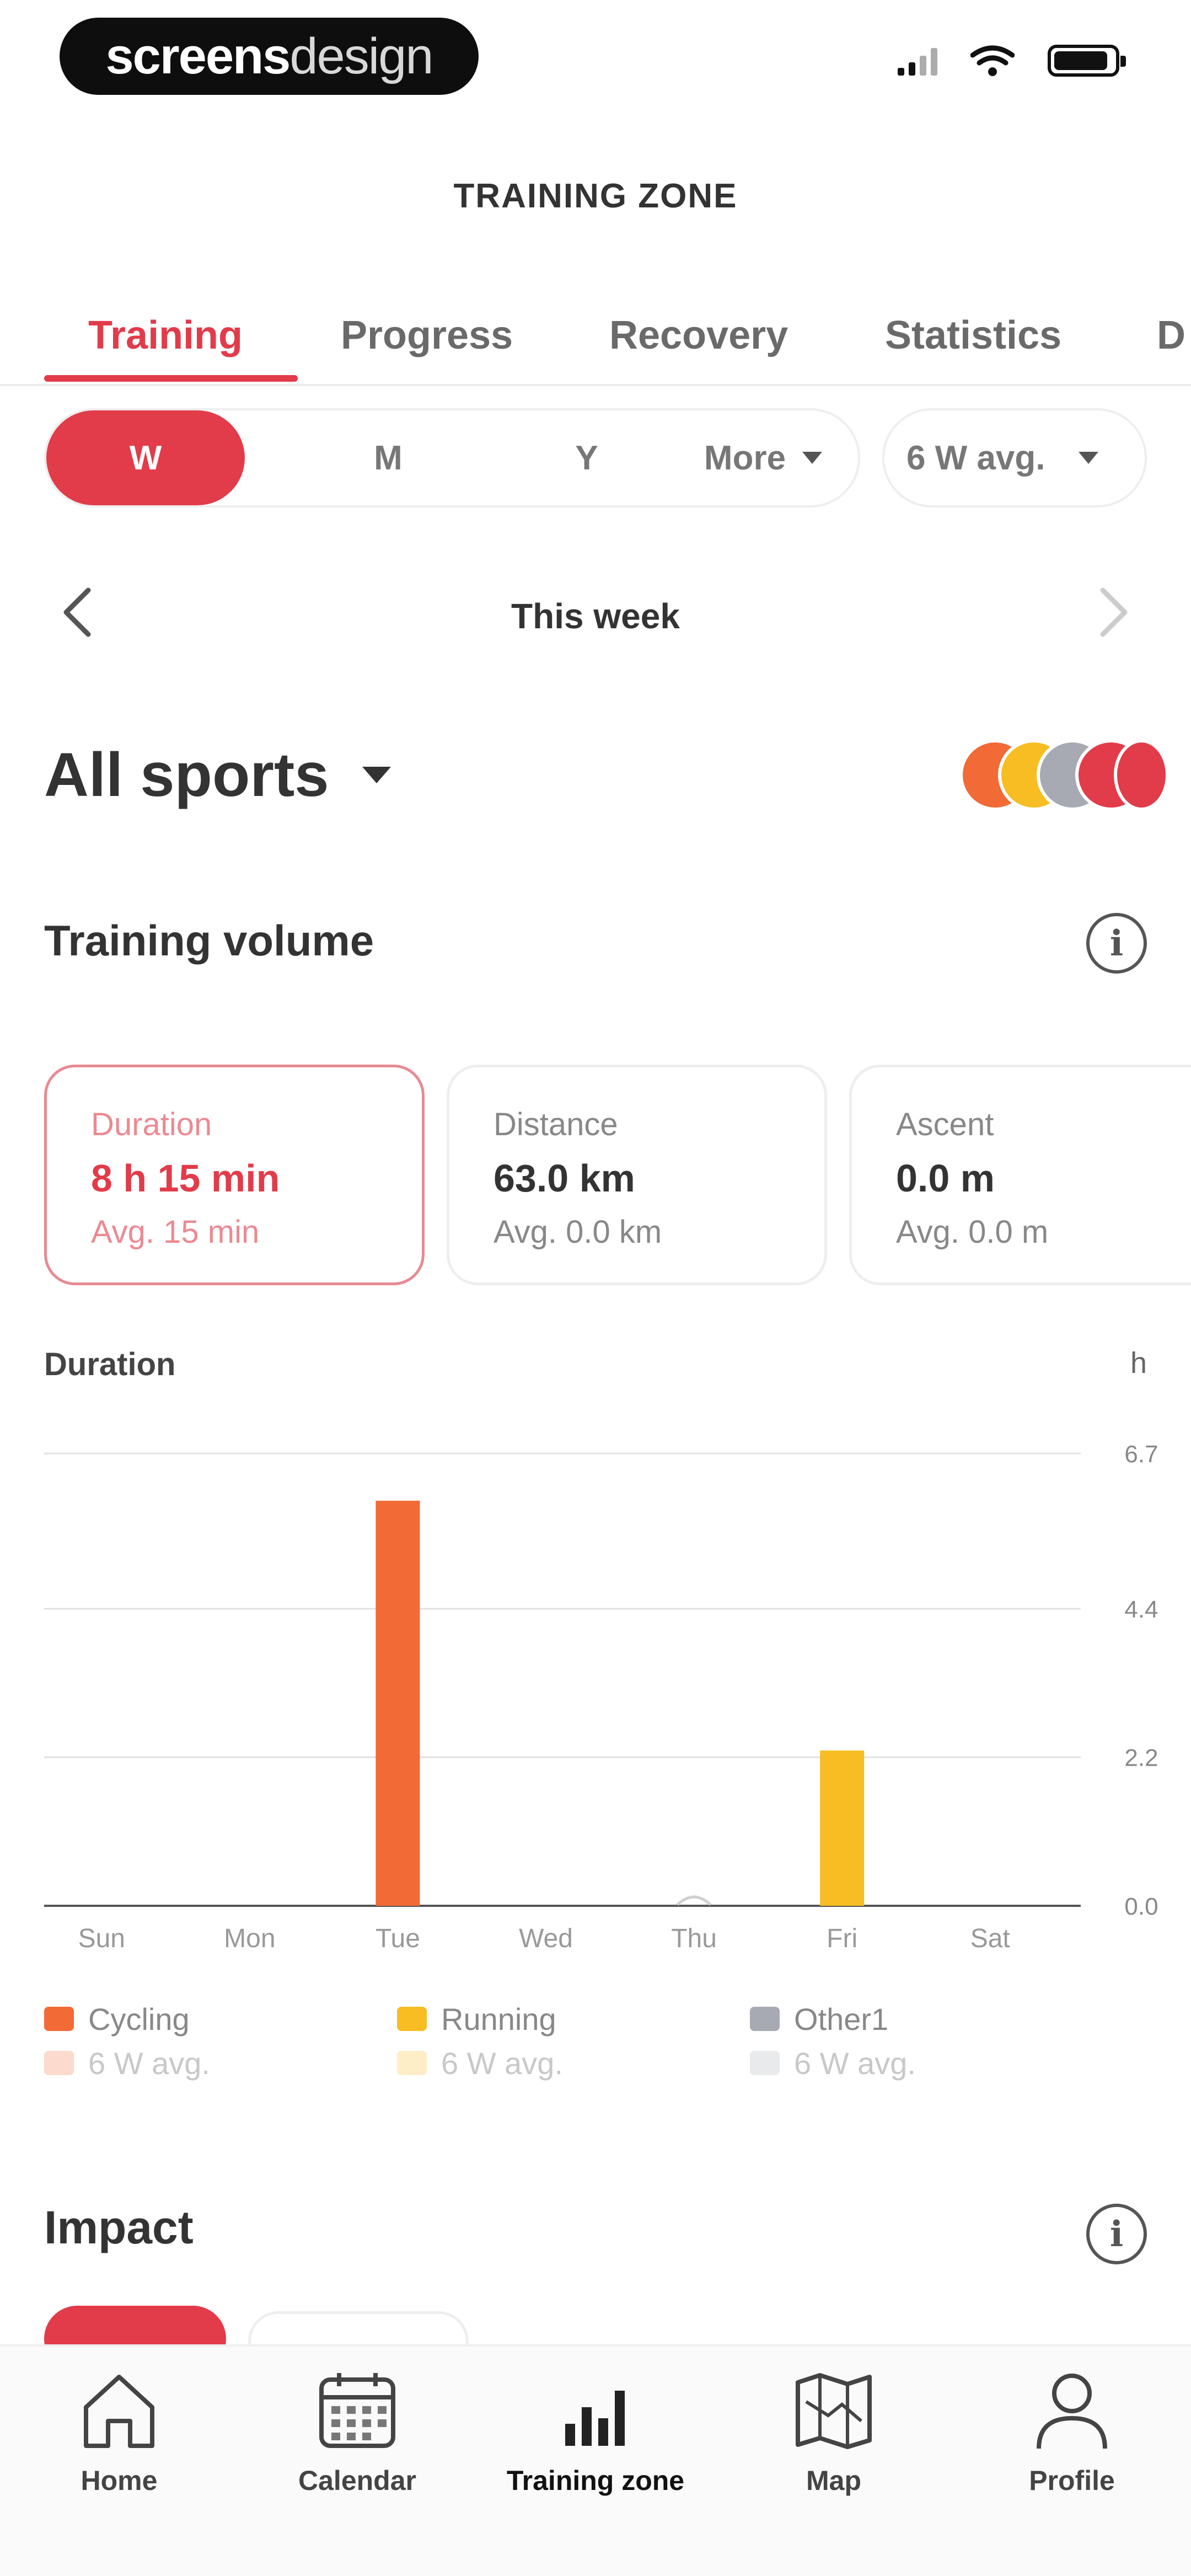 Image resolution: width=1191 pixels, height=2576 pixels. Describe the element at coordinates (249, 1938) in the screenshot. I see `x-tick-label: Mon` at that location.